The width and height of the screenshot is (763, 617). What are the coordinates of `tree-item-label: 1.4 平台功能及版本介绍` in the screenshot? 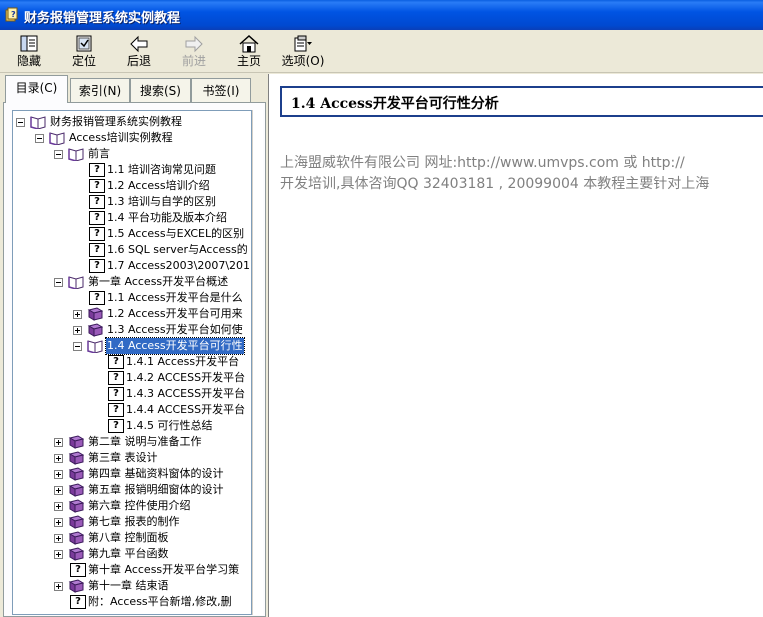 It's located at (167, 217).